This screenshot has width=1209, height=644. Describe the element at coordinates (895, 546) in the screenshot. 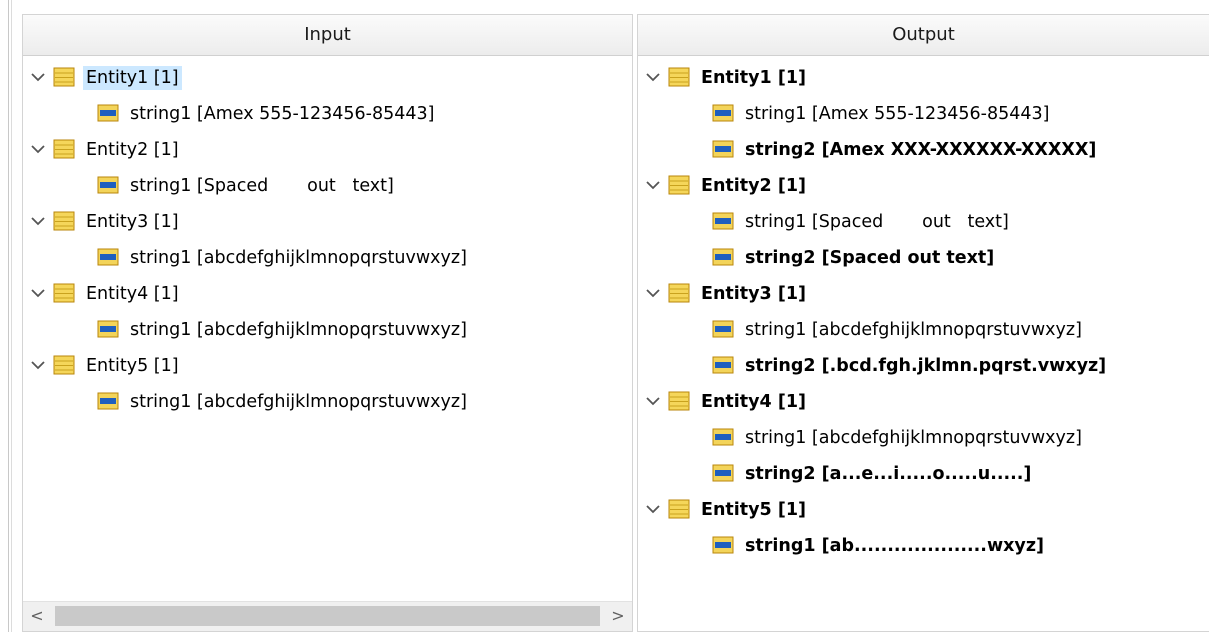

I see `field-label: string1 [ab....................wxyz]` at that location.